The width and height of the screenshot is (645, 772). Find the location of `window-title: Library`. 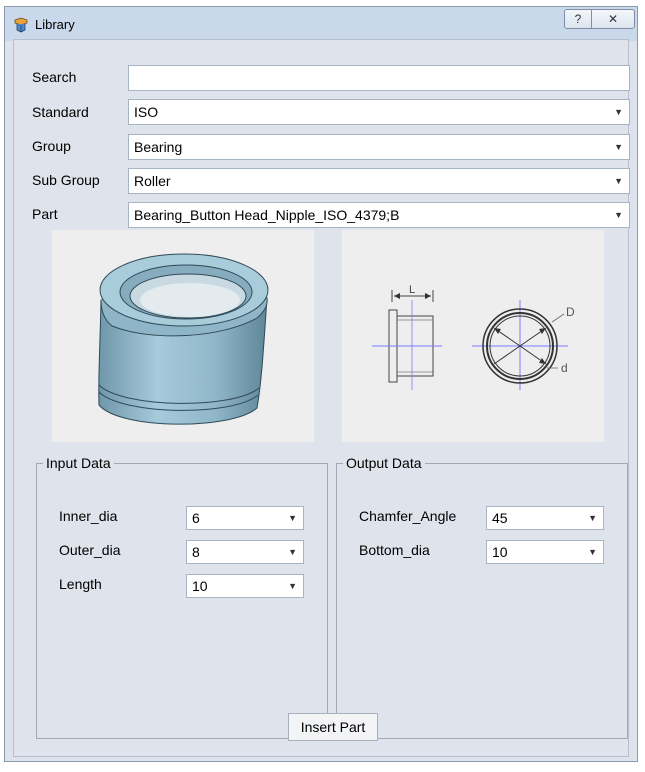

window-title: Library is located at coordinates (55, 24).